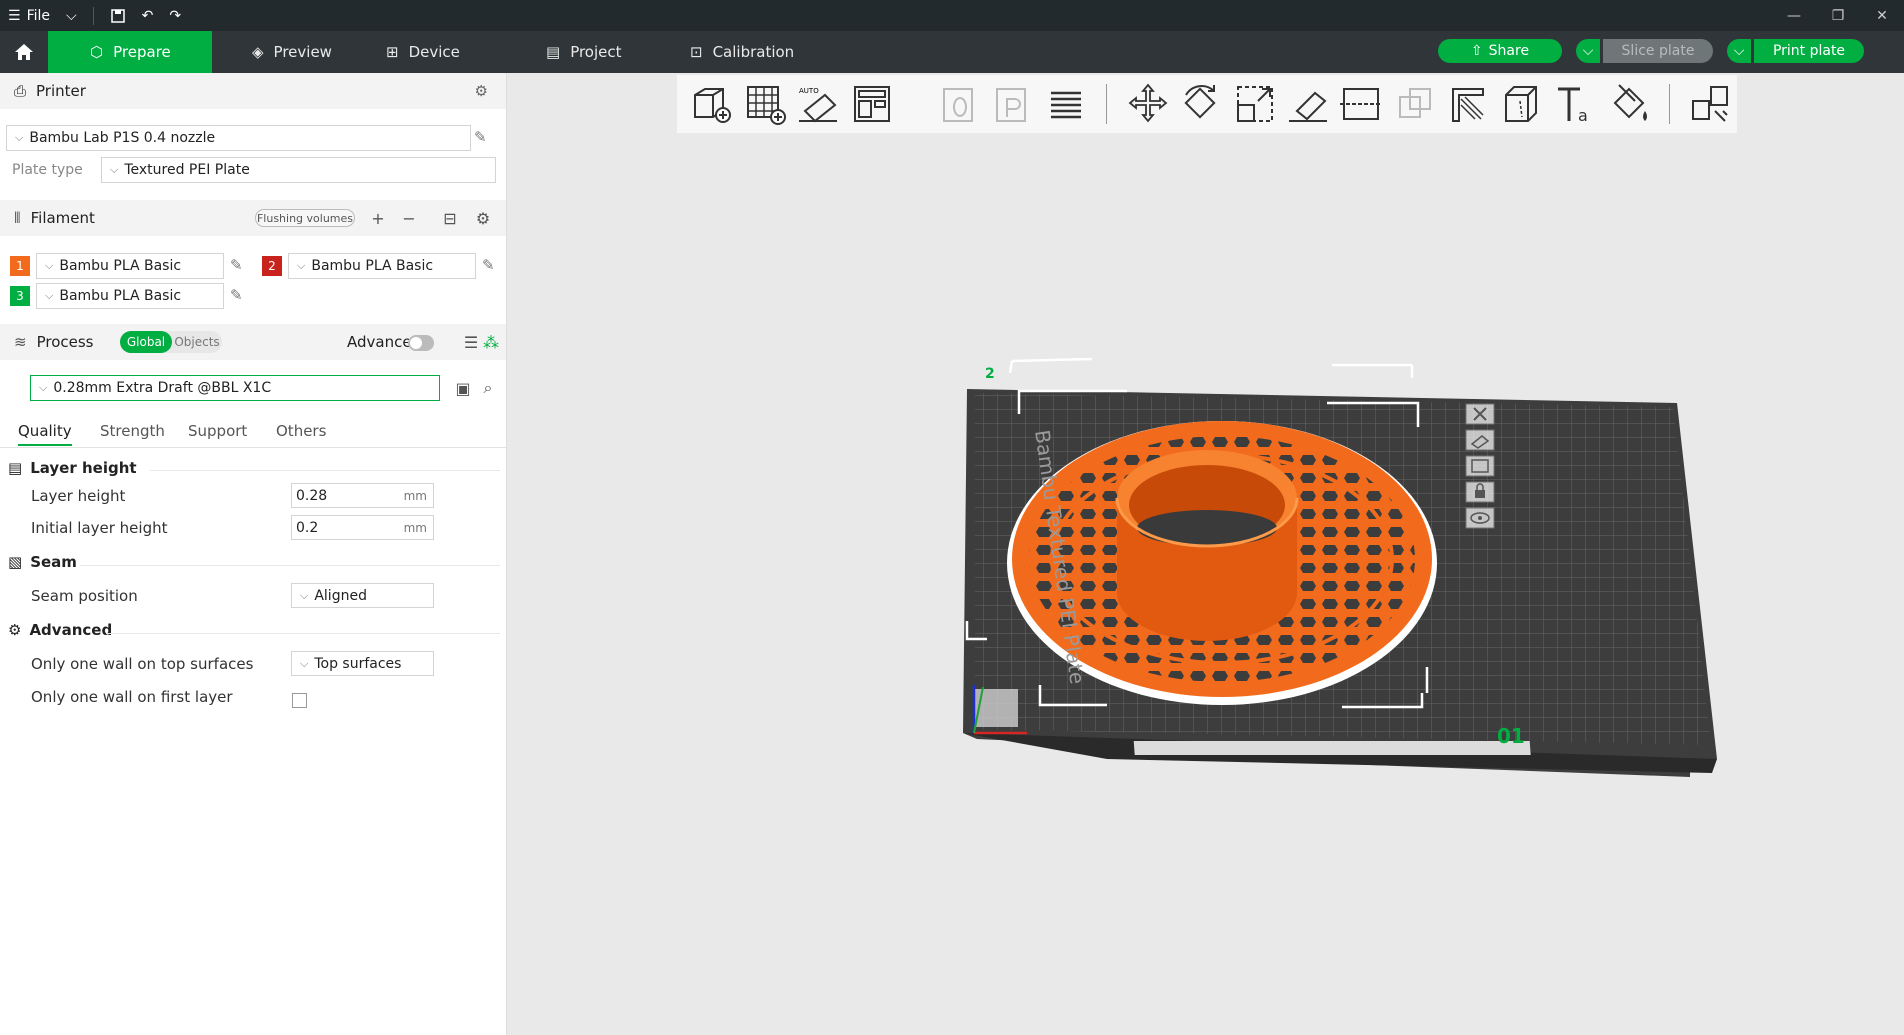 Image resolution: width=1904 pixels, height=1035 pixels. Describe the element at coordinates (483, 218) in the screenshot. I see `filament-settings-gear-icon: ⚙` at that location.